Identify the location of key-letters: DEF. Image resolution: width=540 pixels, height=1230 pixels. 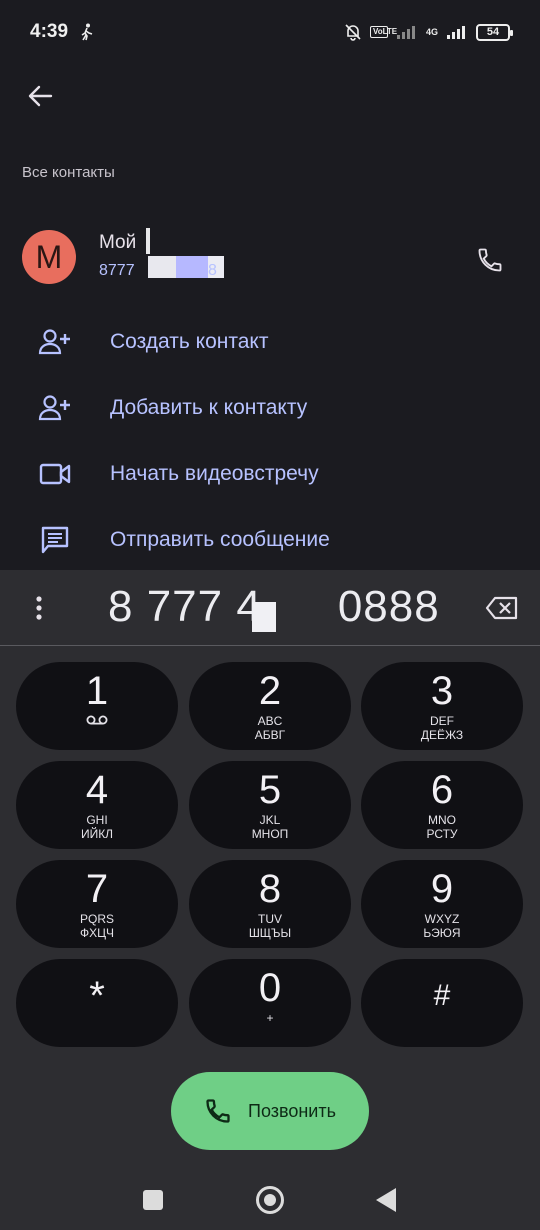
(442, 721).